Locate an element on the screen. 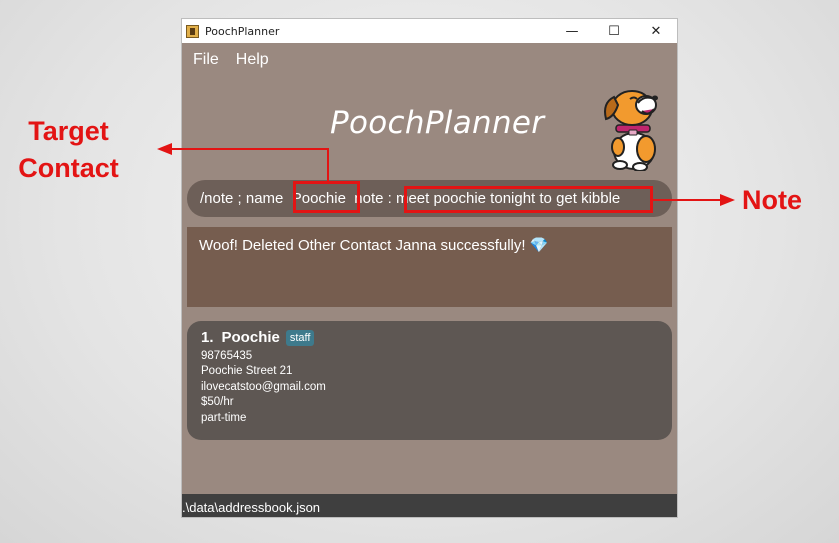 Image resolution: width=839 pixels, height=543 pixels. note-label: Note is located at coordinates (772, 200).